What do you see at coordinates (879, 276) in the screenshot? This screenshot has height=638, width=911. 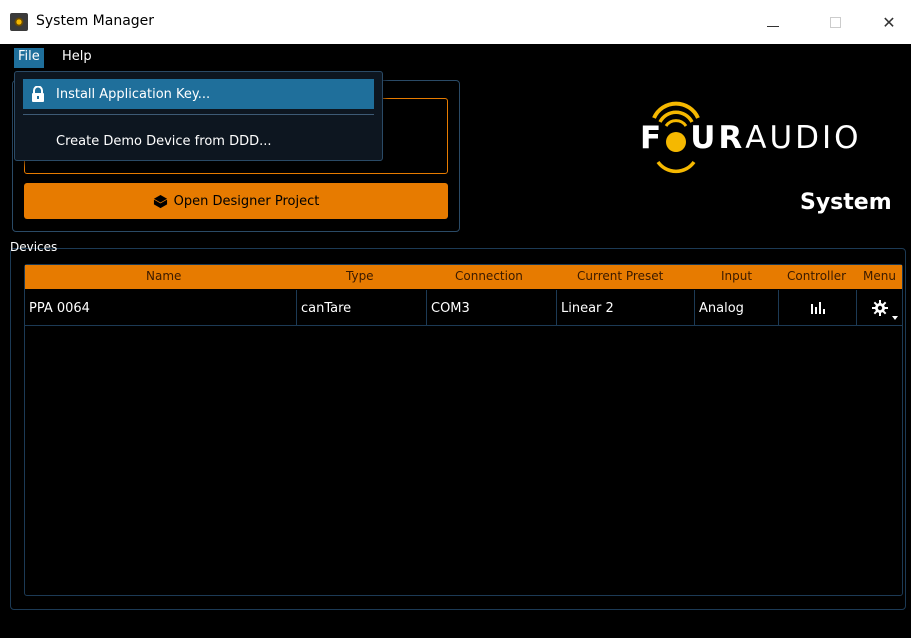 I see `col-menu: Menu` at bounding box center [879, 276].